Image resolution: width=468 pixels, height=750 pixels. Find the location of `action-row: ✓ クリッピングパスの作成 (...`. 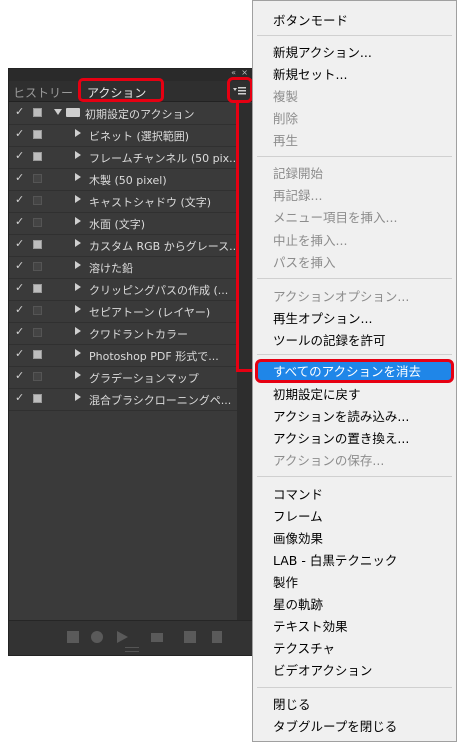

action-row: ✓ クリッピングパスの作成 (... is located at coordinates (123, 290).